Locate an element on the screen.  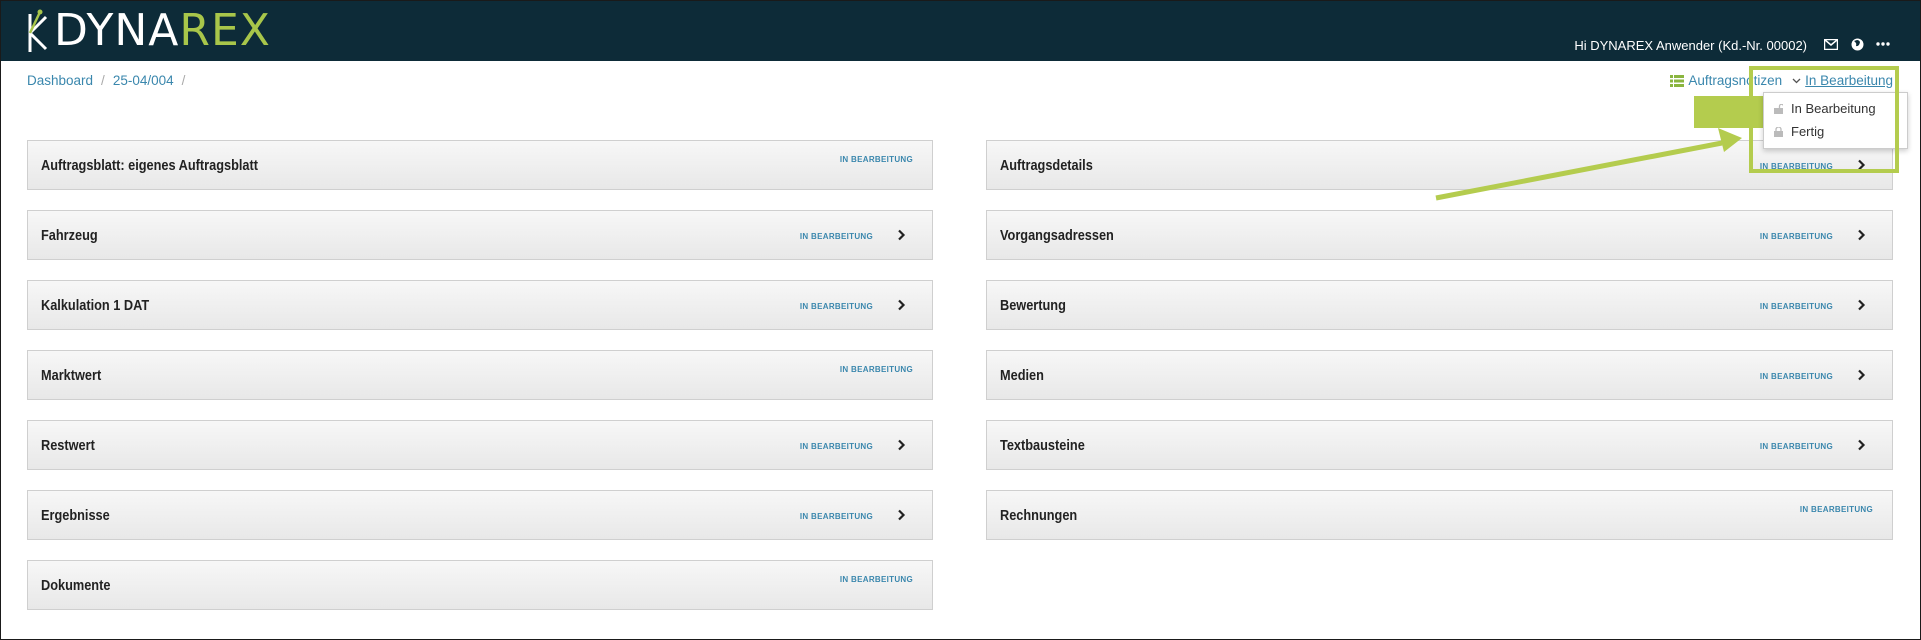
panel-title: Rechnungen is located at coordinates (1039, 515).